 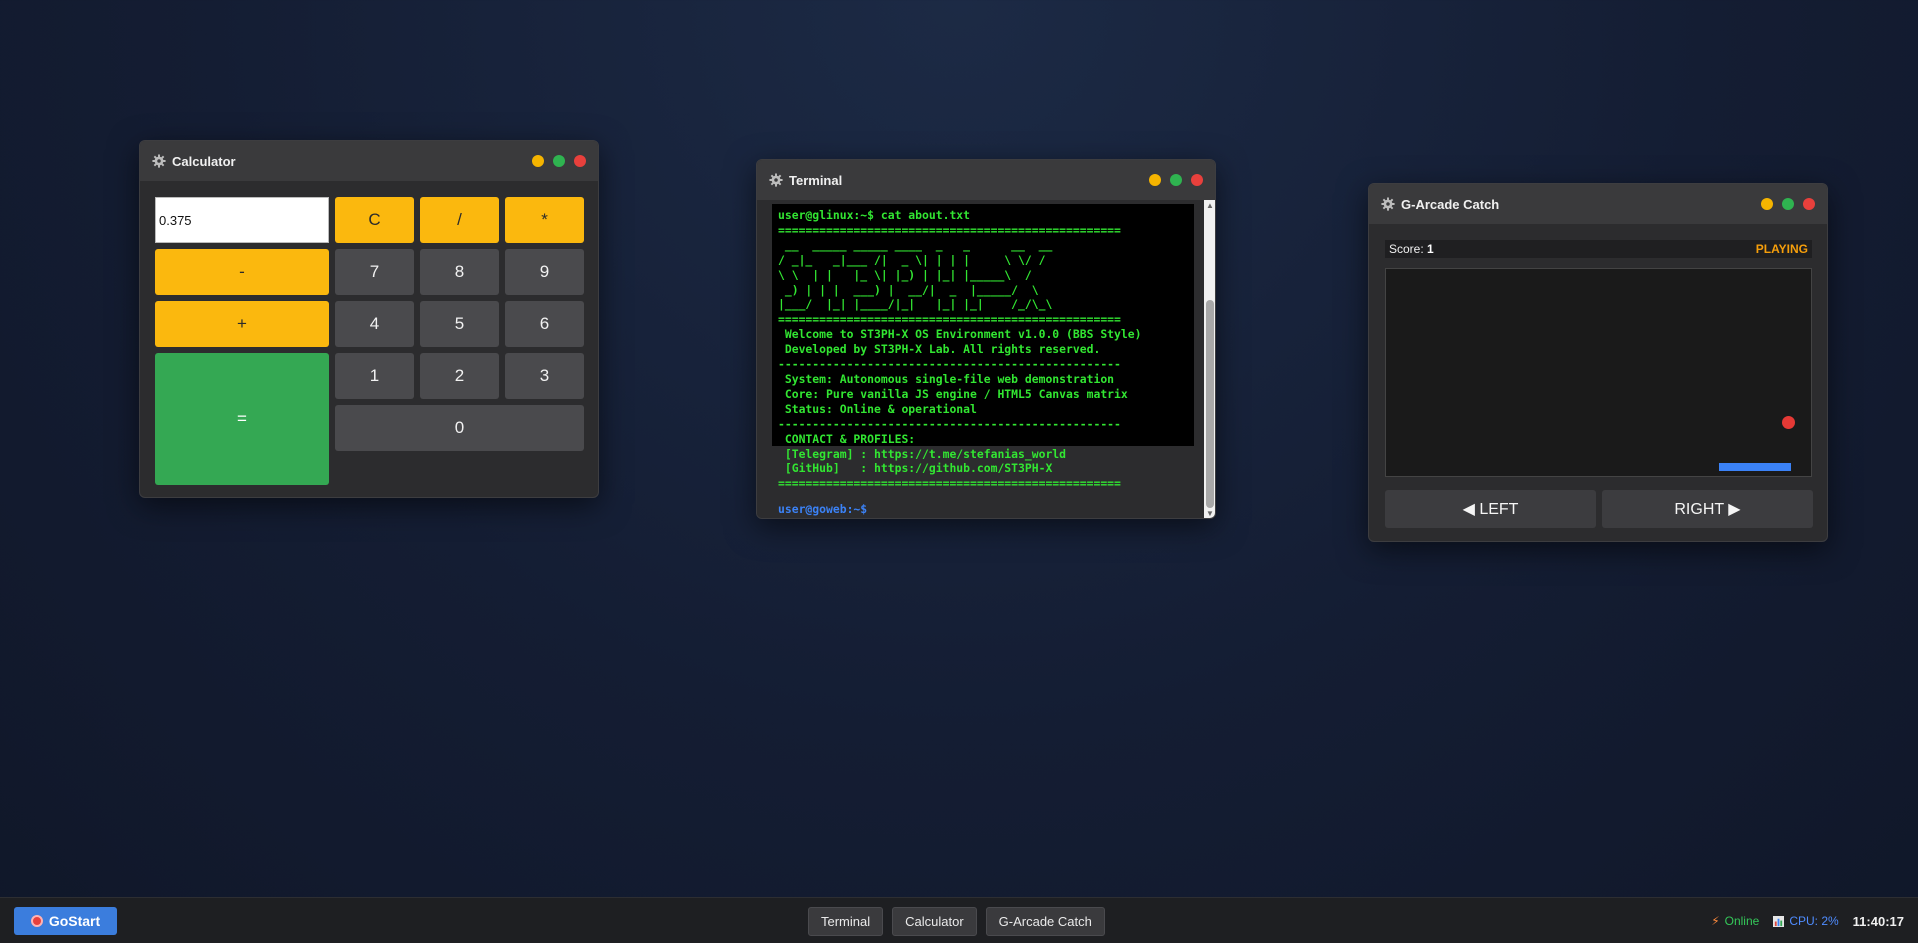 What do you see at coordinates (1598, 204) in the screenshot?
I see `game-titlebar: G-Arcade Catch` at bounding box center [1598, 204].